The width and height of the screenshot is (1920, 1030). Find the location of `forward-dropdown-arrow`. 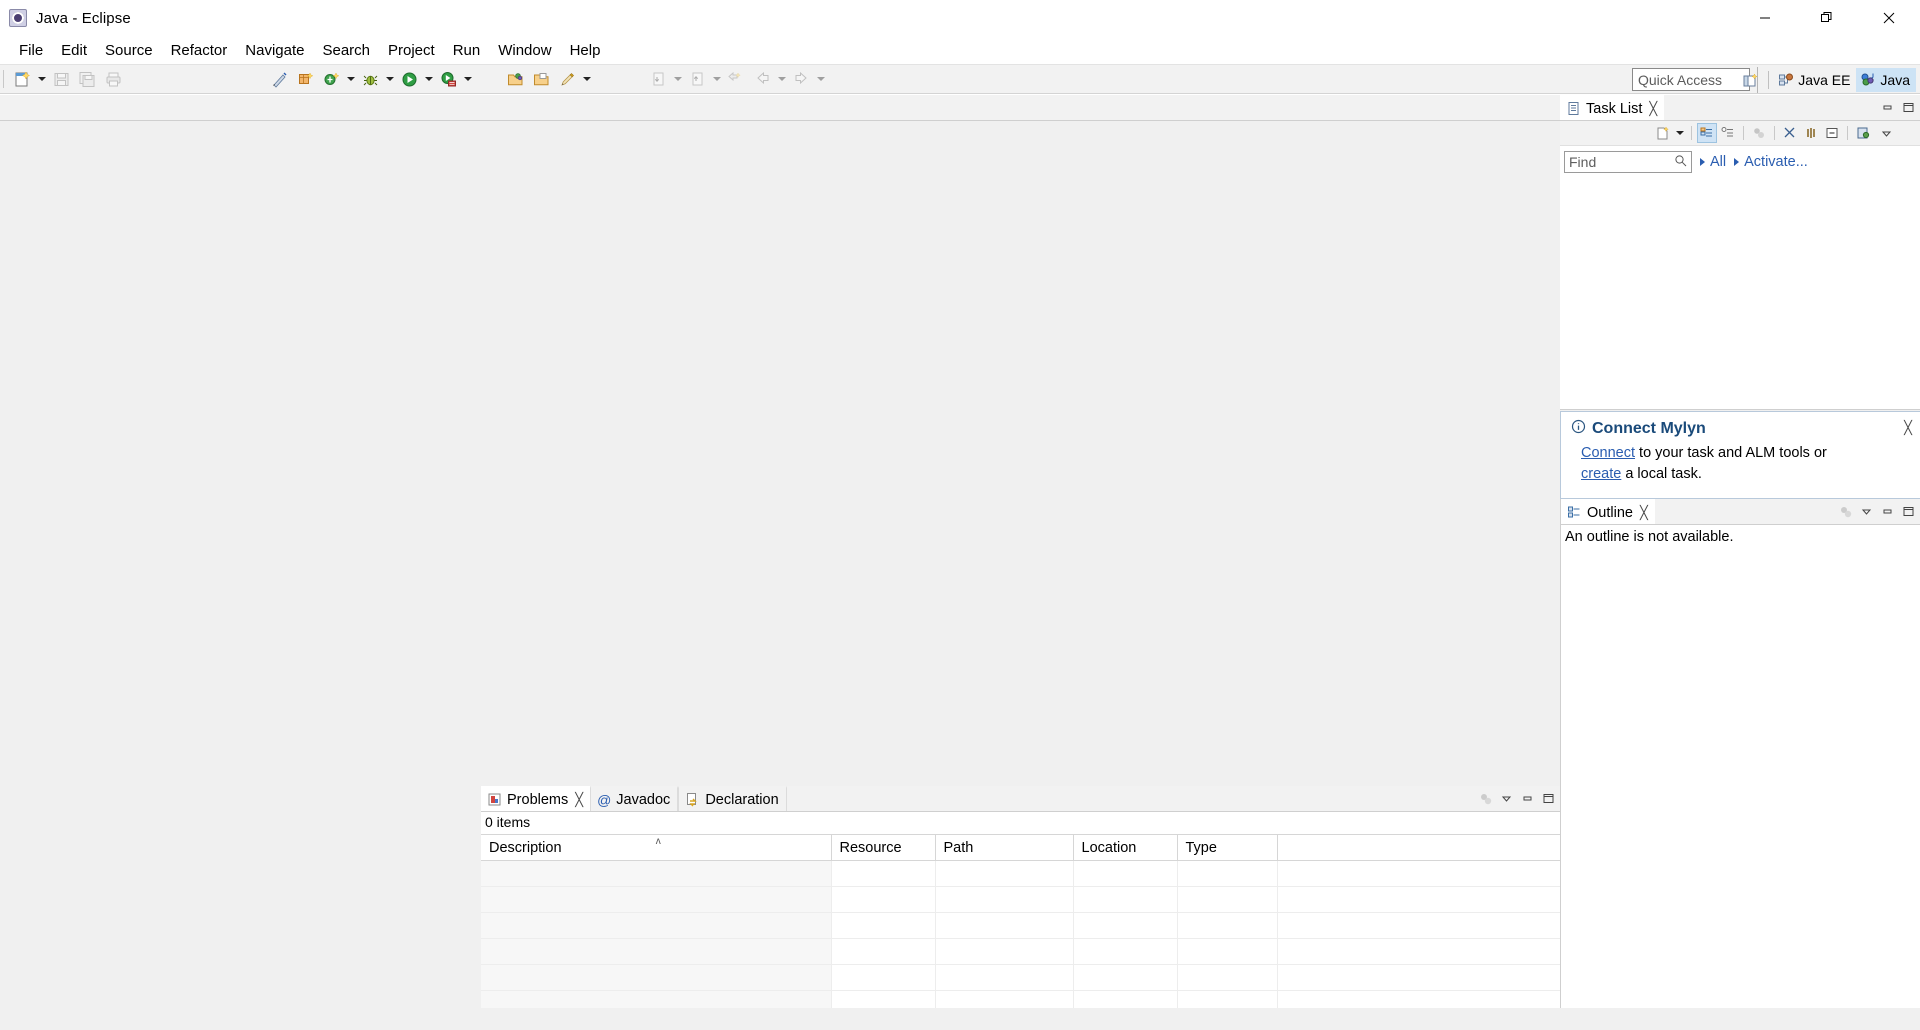

forward-dropdown-arrow is located at coordinates (820, 79).